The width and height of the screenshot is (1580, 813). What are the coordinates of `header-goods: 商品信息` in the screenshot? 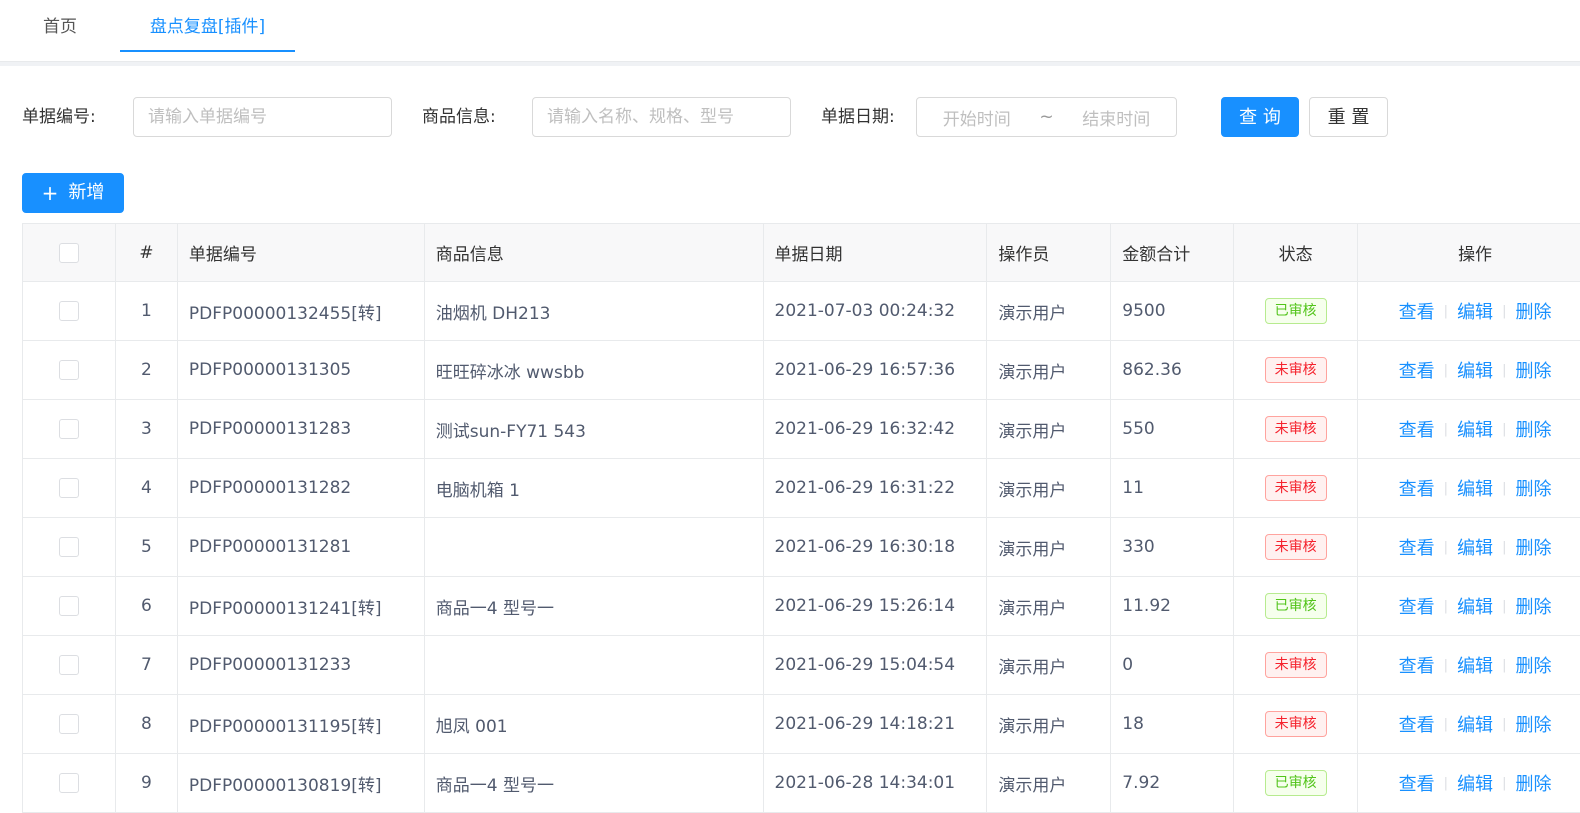 It's located at (594, 252).